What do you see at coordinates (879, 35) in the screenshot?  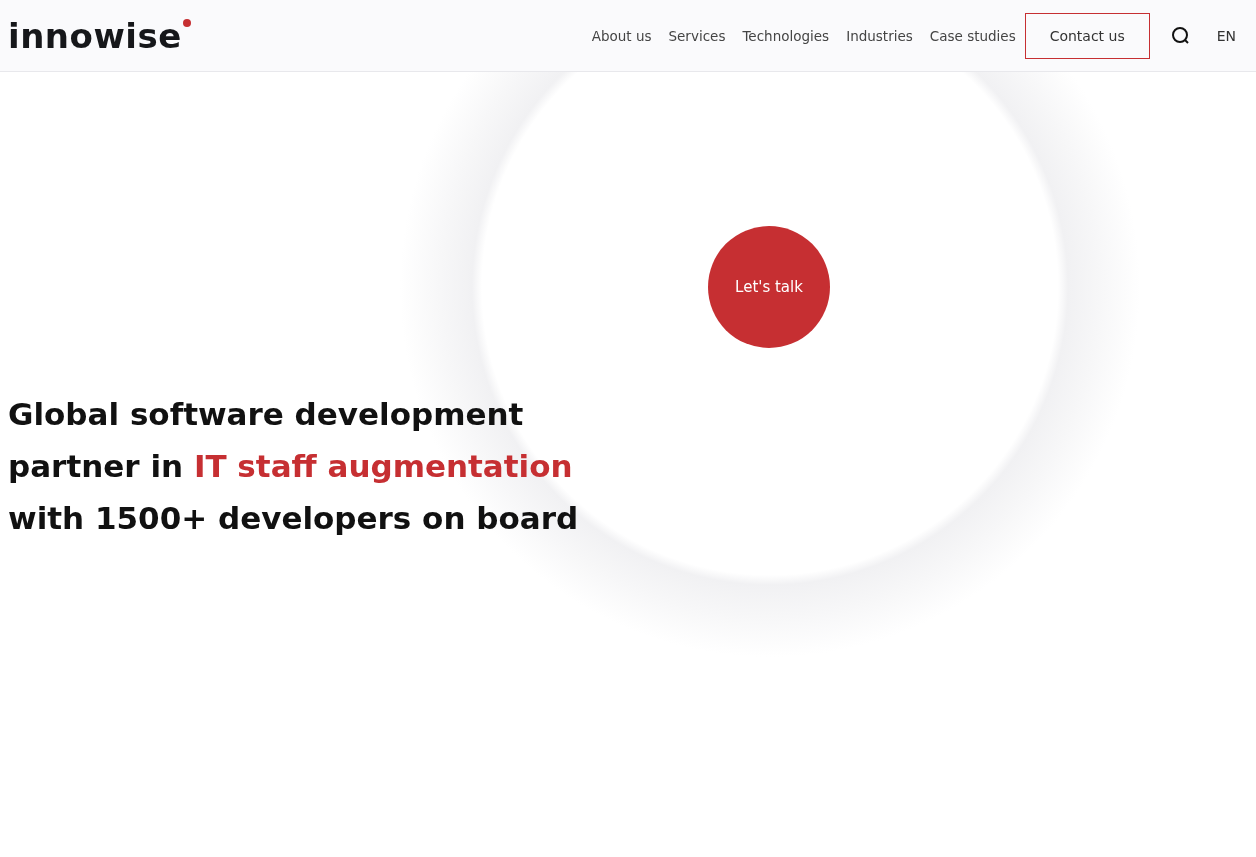 I see `nav-link: Industries` at bounding box center [879, 35].